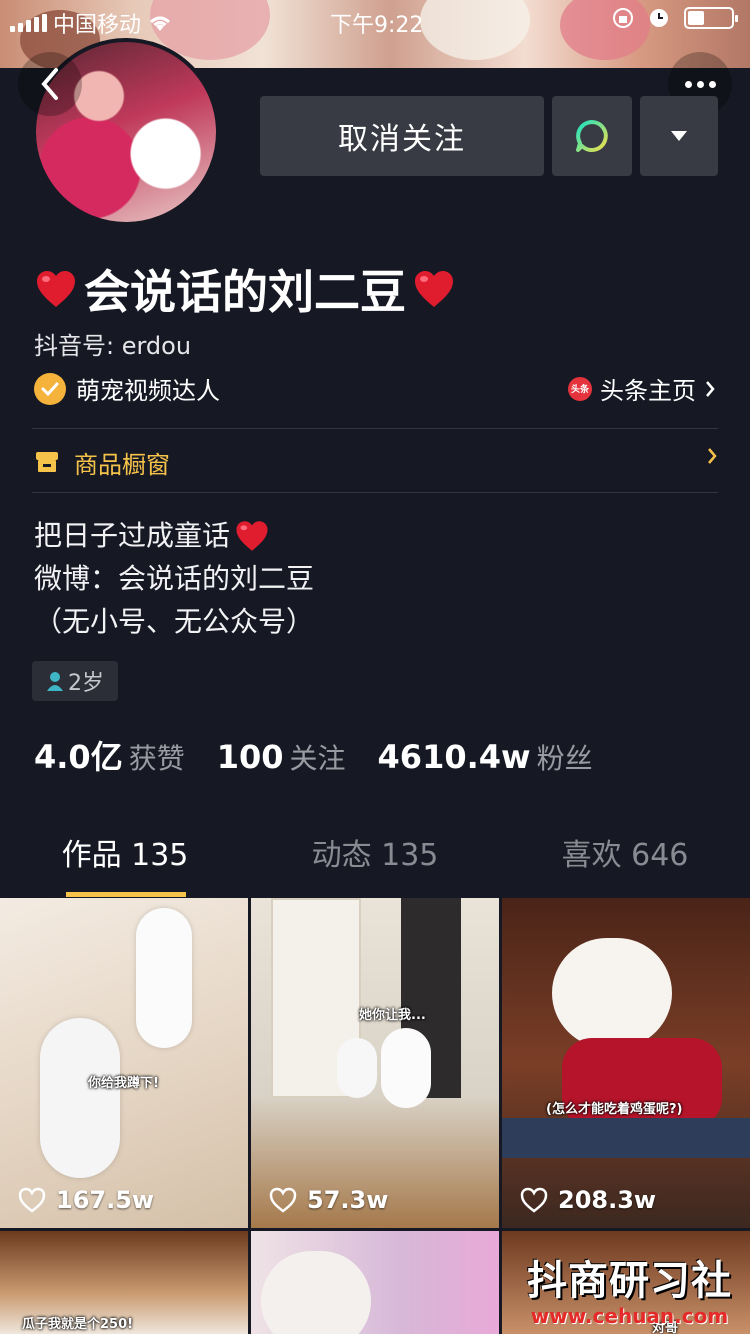  I want to click on video-likes-count: 208.3w, so click(607, 1200).